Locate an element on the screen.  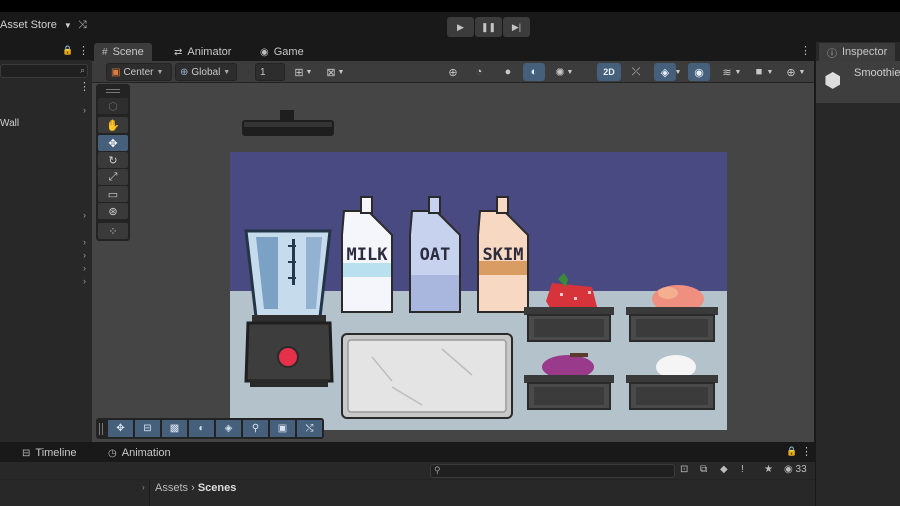
tab-game: ◉ Game is located at coordinates (282, 52).